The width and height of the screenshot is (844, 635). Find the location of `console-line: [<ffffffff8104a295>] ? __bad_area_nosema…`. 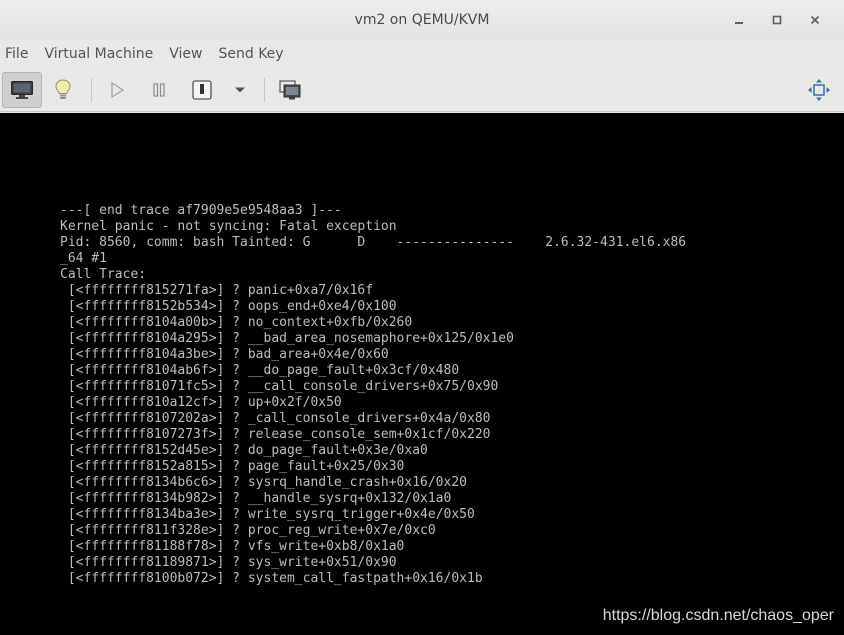

console-line: [<ffffffff8104a295>] ? __bad_area_nosema… is located at coordinates (287, 338).